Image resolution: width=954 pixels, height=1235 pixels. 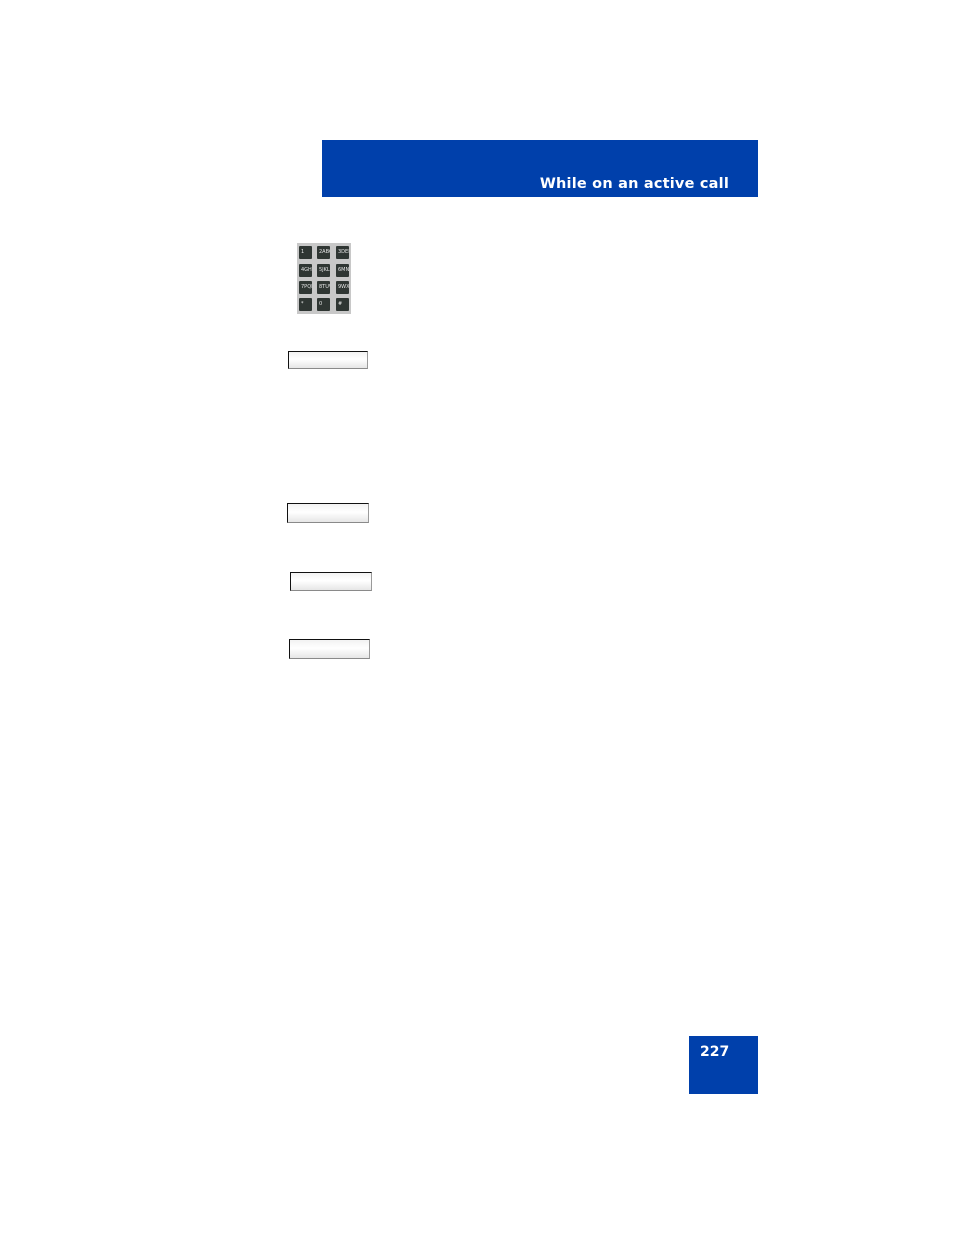 What do you see at coordinates (323, 270) in the screenshot?
I see `key-5: 5JKL` at bounding box center [323, 270].